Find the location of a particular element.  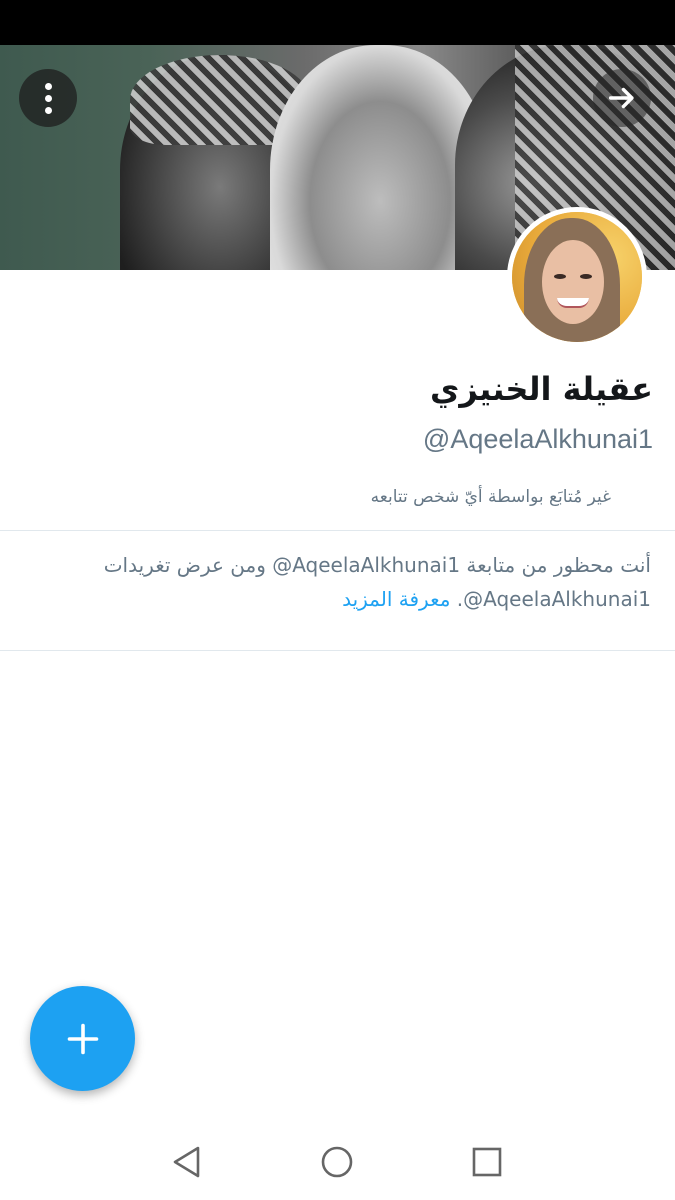

more-vertical-icon is located at coordinates (48, 98).